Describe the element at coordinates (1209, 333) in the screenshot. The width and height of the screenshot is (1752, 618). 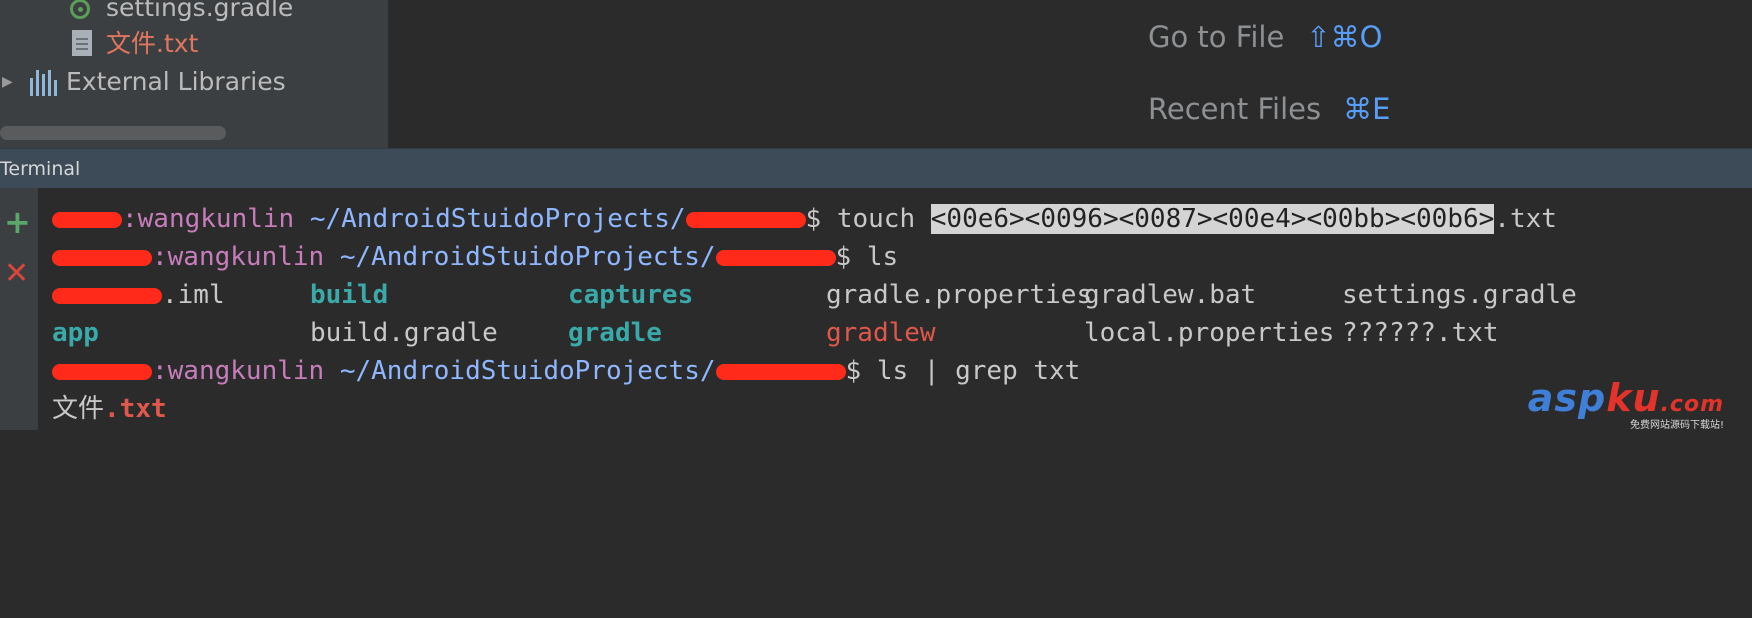
I see `ls-entry: local.properties` at that location.